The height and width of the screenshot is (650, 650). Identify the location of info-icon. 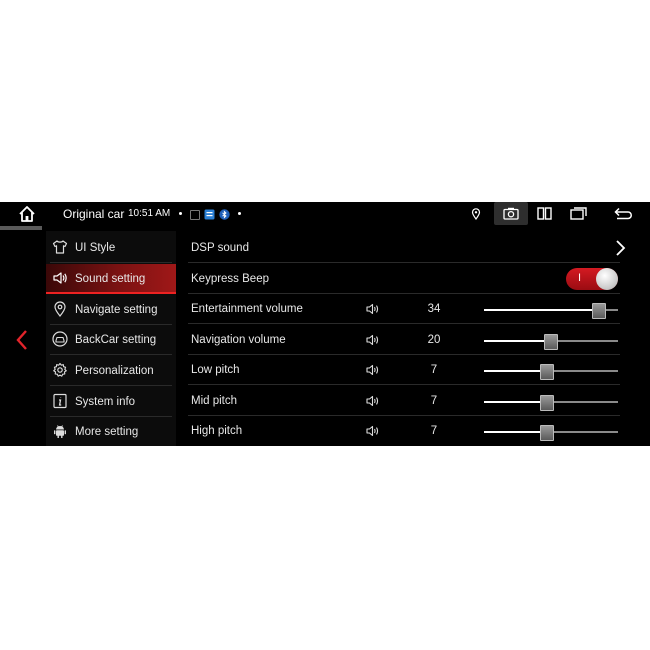
(60, 401).